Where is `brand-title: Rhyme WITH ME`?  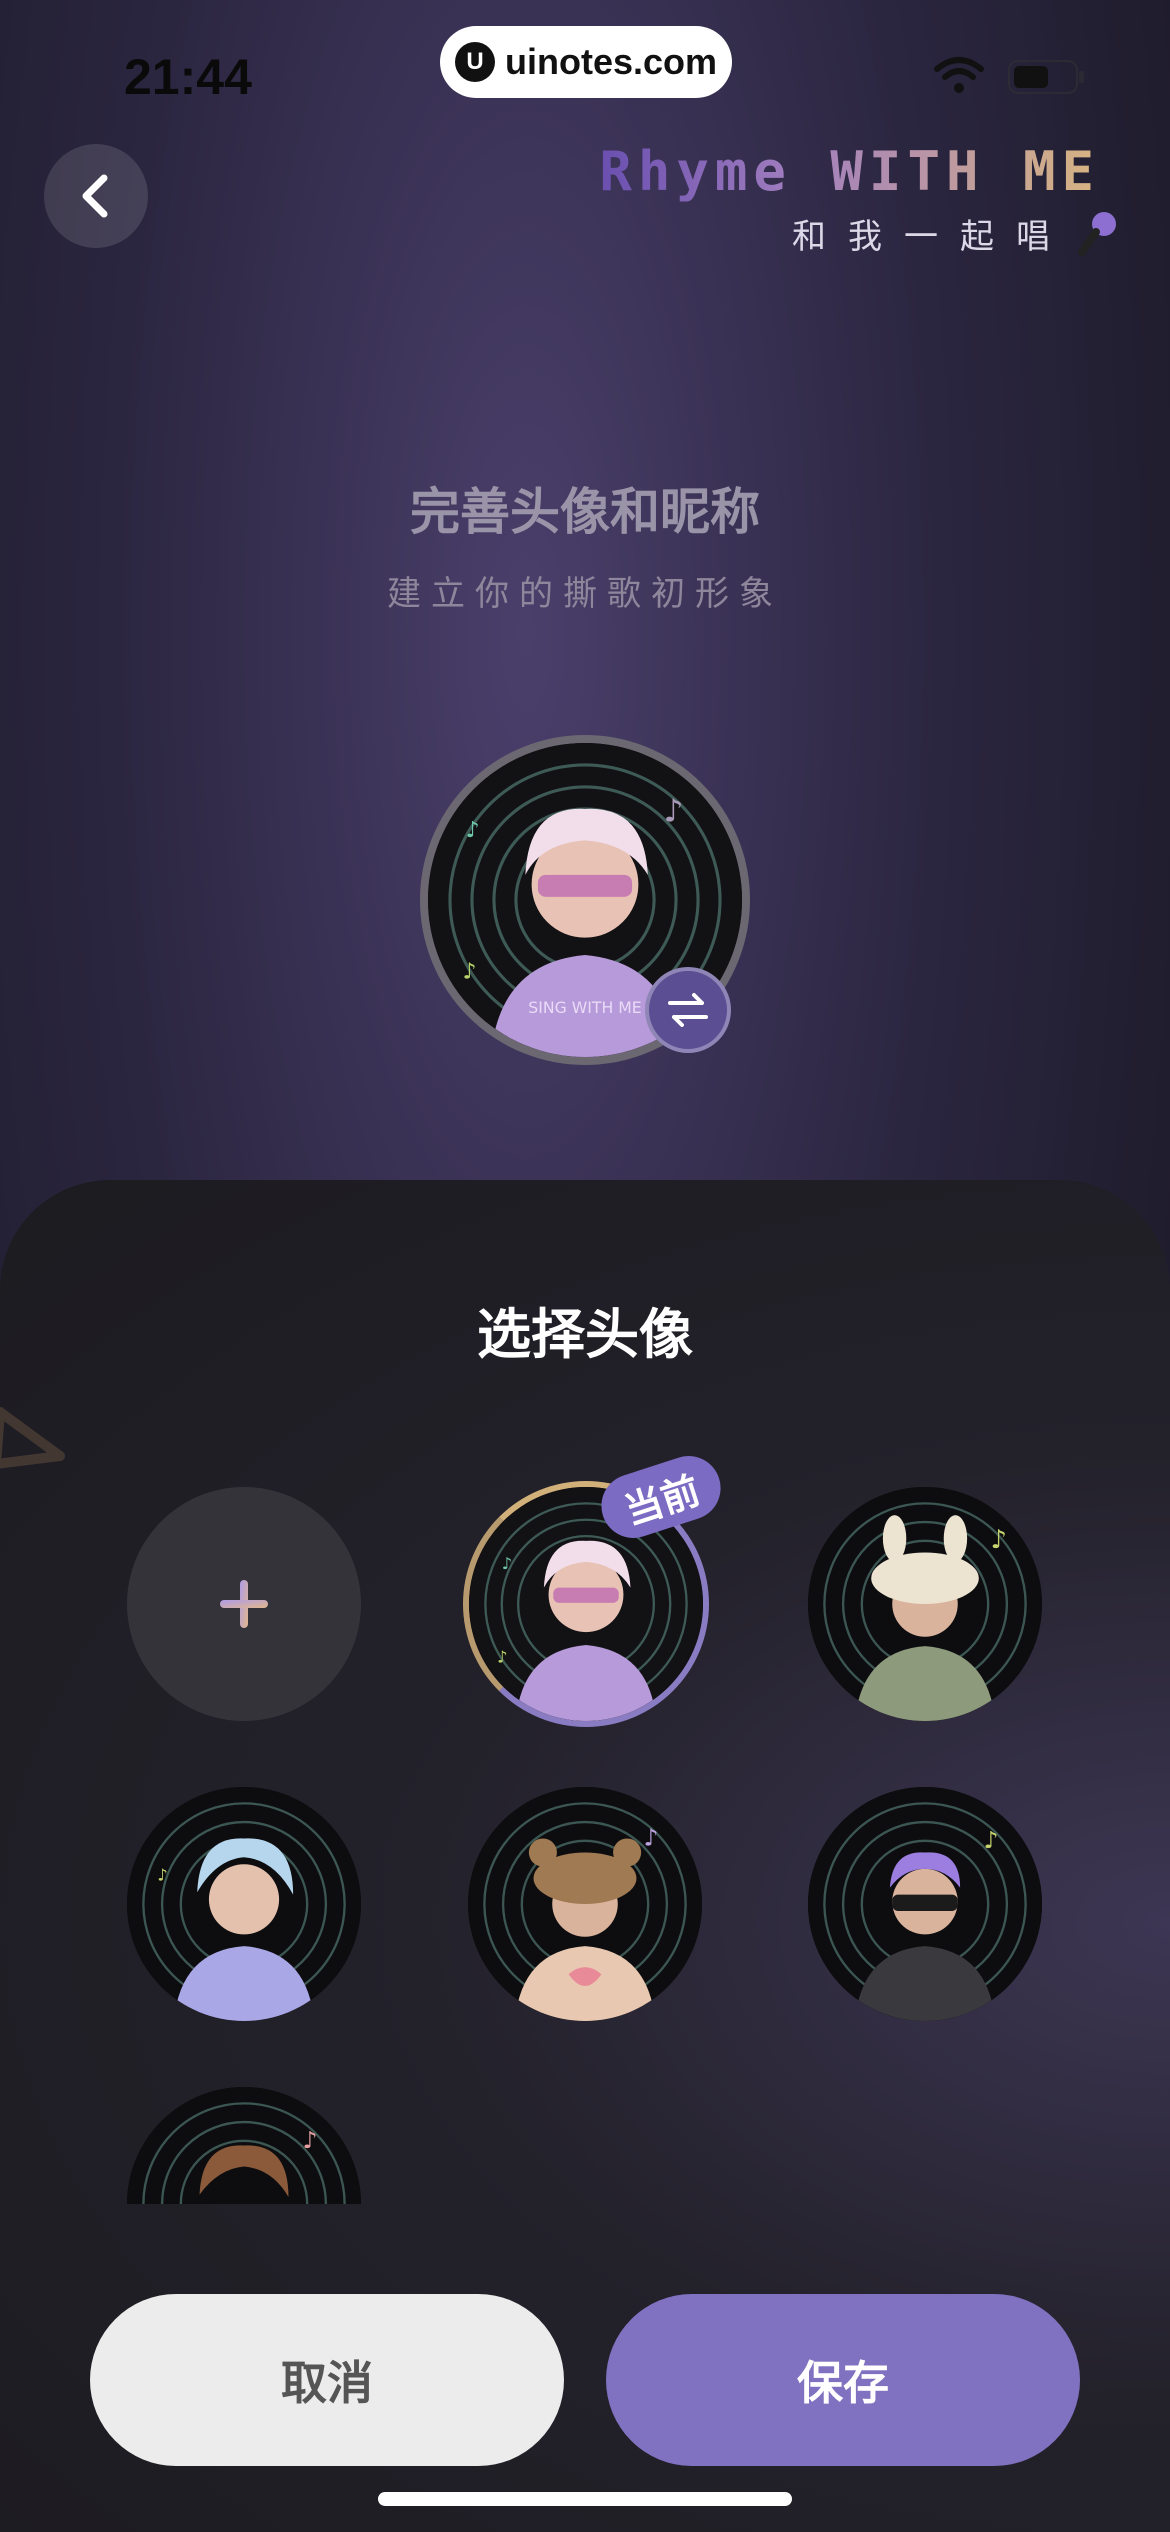
brand-title: Rhyme WITH ME is located at coordinates (849, 171).